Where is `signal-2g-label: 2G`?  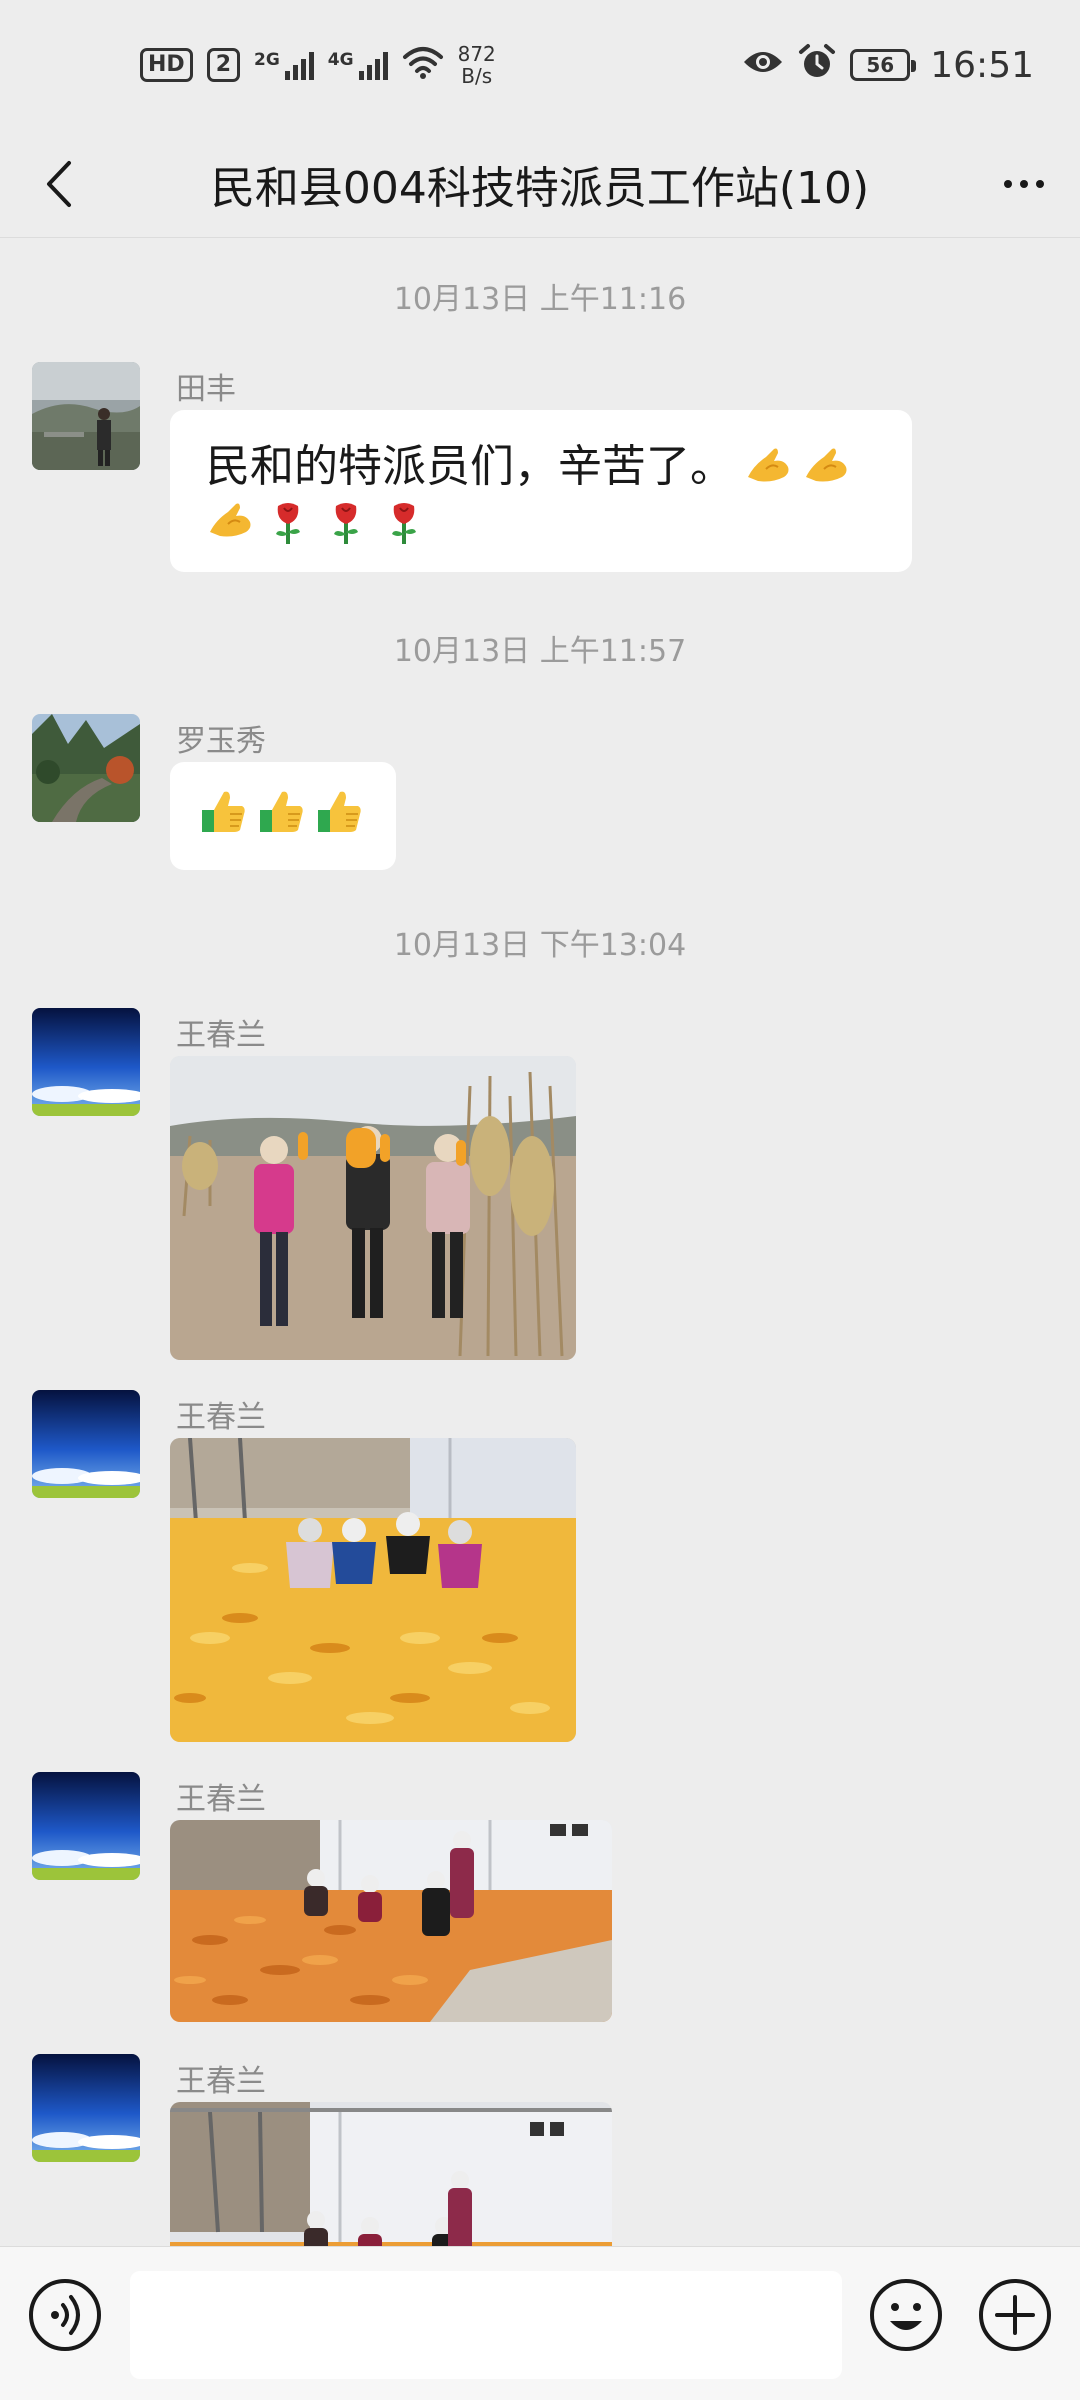
signal-2g-label: 2G is located at coordinates (267, 60).